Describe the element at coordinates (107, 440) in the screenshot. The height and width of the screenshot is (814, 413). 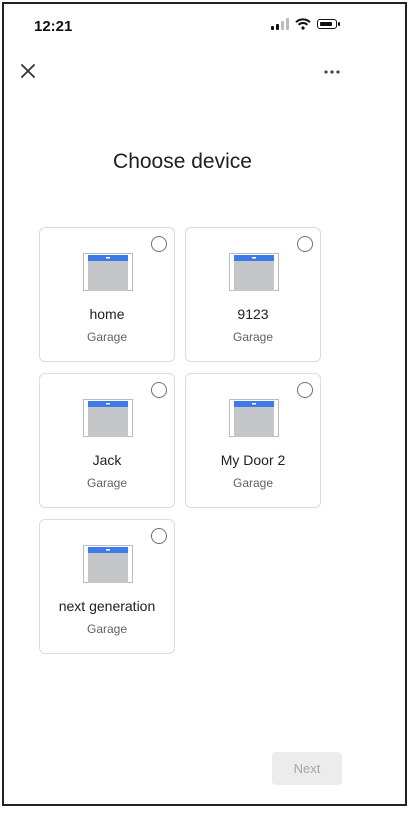
I see `device-card: Jack Garage` at that location.